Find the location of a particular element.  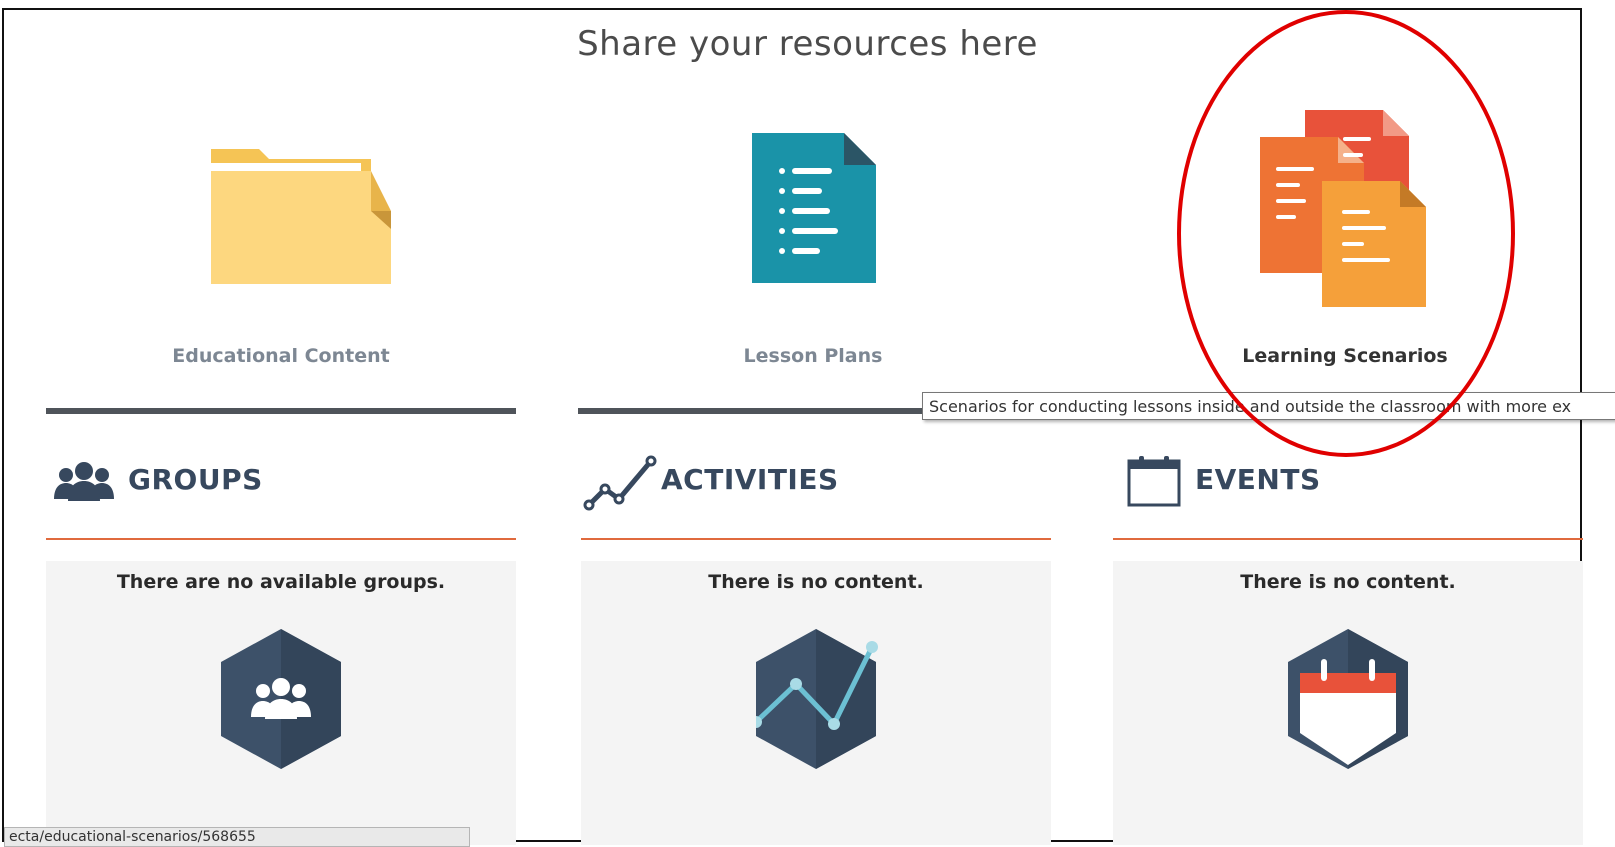

calendar-hexagon-icon is located at coordinates (1348, 699).